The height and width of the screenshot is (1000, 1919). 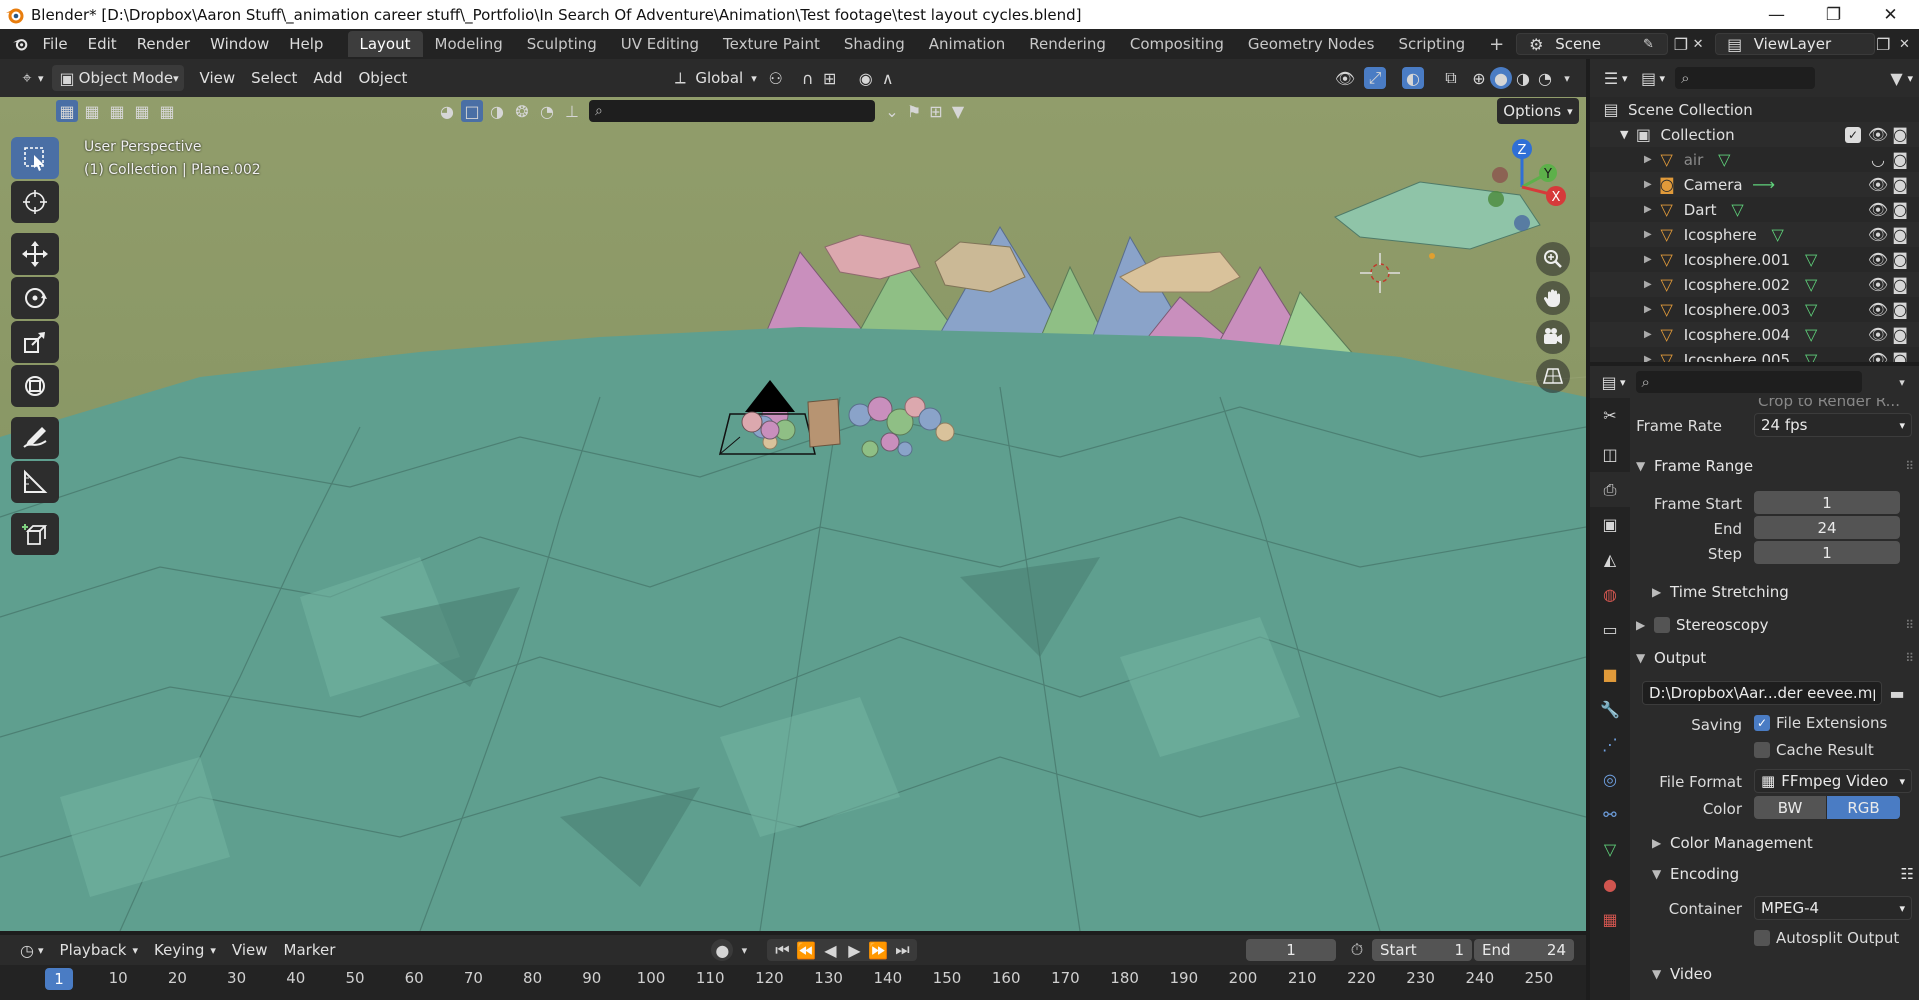 What do you see at coordinates (1902, 382) in the screenshot?
I see `properties-options-icon: ▾` at bounding box center [1902, 382].